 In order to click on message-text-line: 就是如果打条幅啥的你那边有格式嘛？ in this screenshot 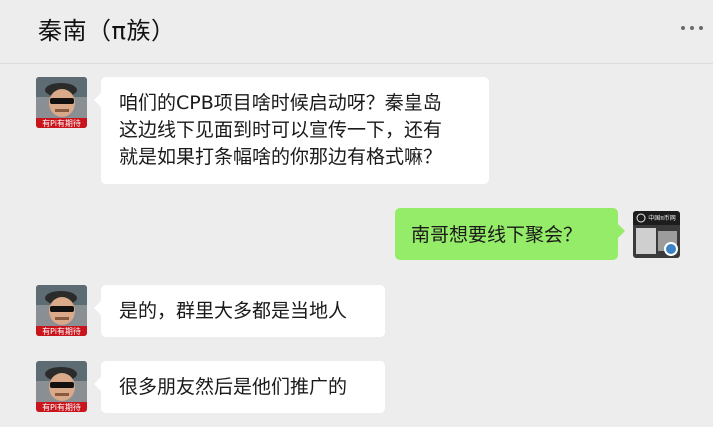, I will do `click(281, 157)`.